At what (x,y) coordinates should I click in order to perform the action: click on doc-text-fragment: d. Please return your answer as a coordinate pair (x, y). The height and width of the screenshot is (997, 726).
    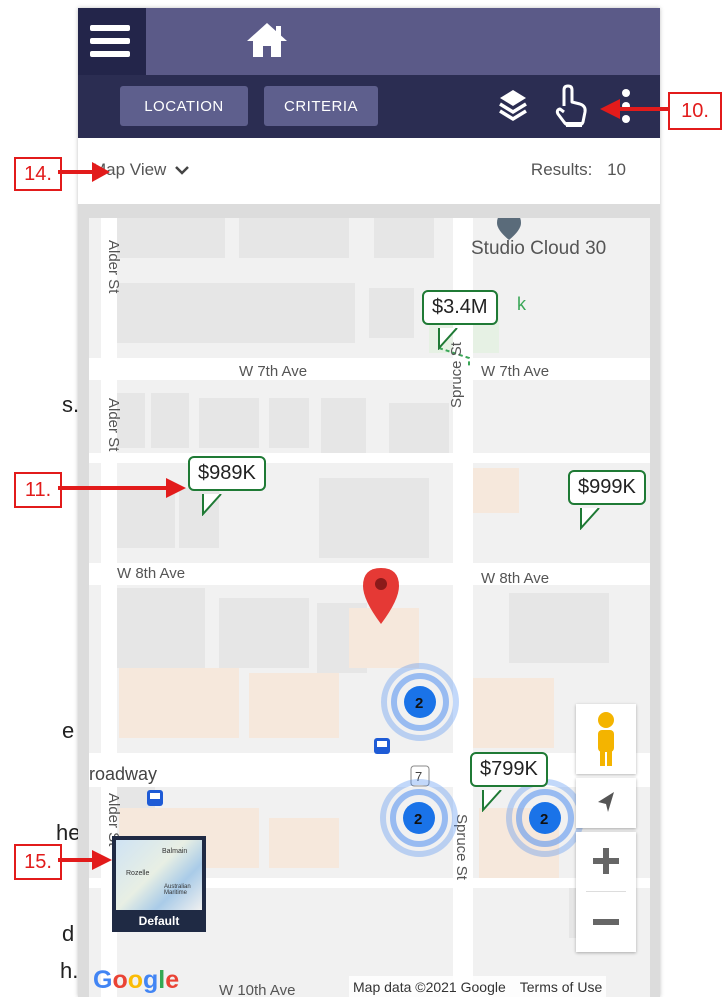
    Looking at the image, I should click on (68, 933).